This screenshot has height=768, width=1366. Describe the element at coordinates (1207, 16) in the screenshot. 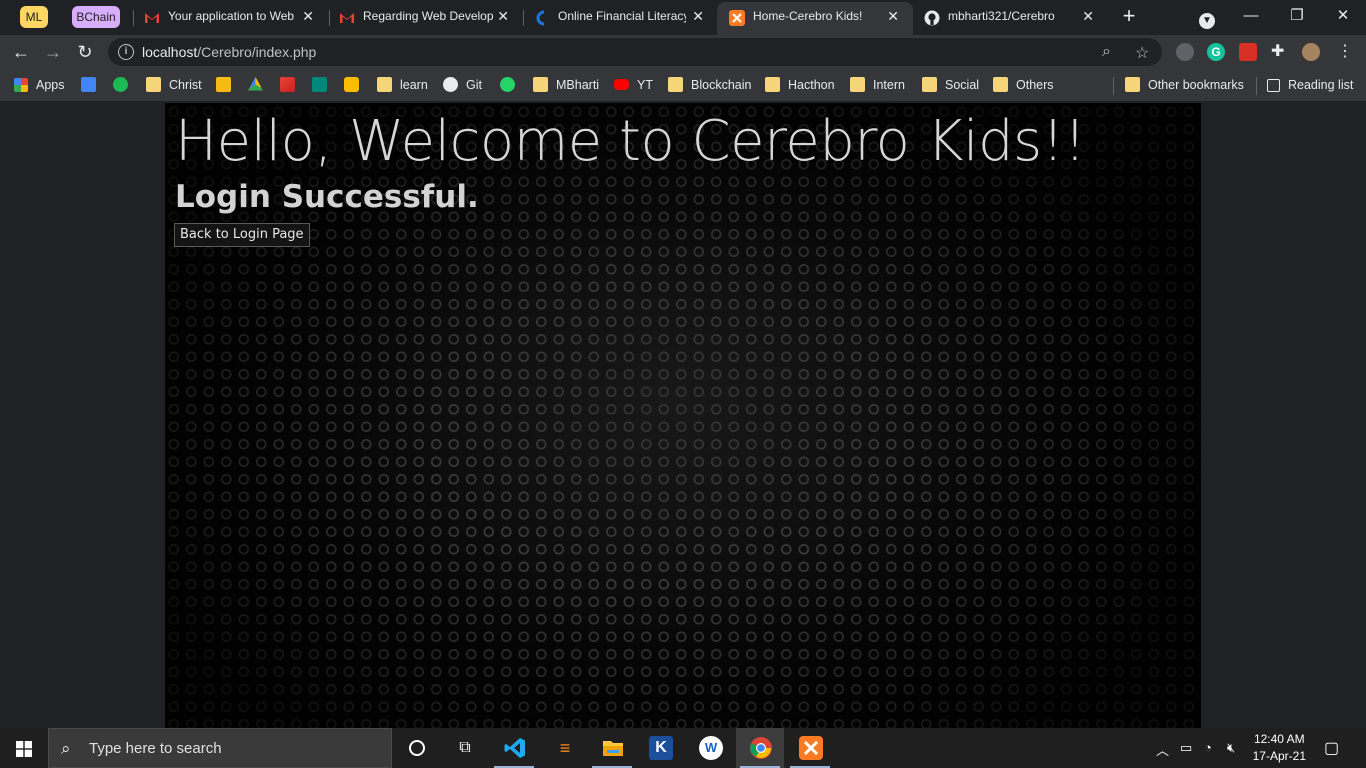

I see `tab-search-button: ▼` at that location.